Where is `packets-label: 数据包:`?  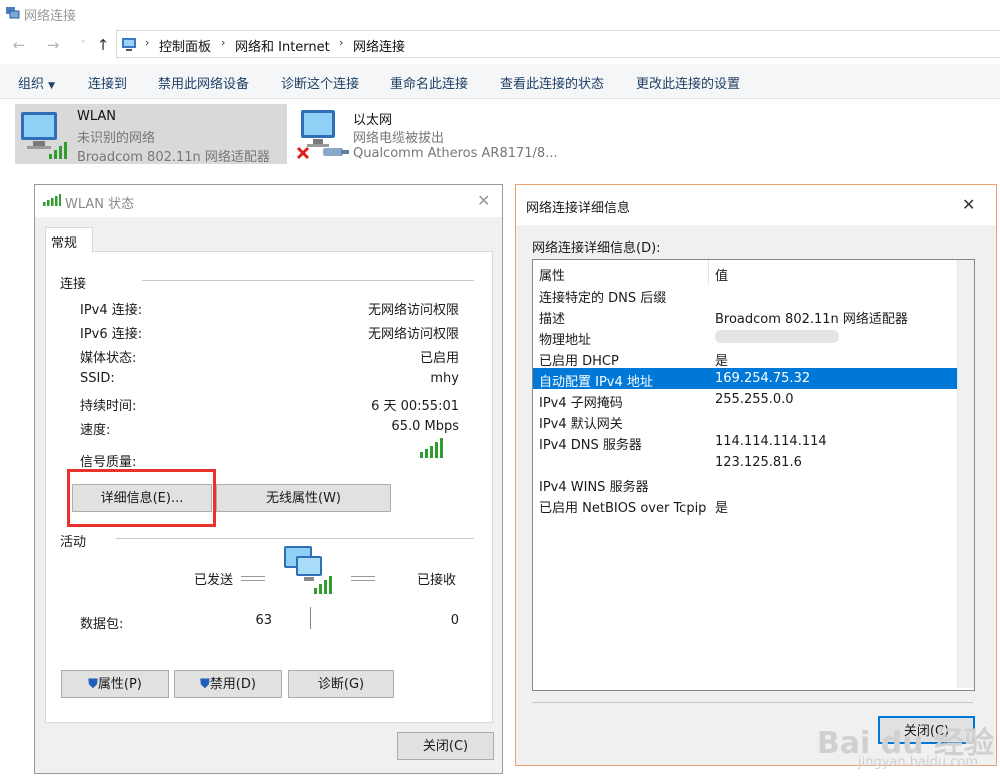
packets-label: 数据包: is located at coordinates (102, 624).